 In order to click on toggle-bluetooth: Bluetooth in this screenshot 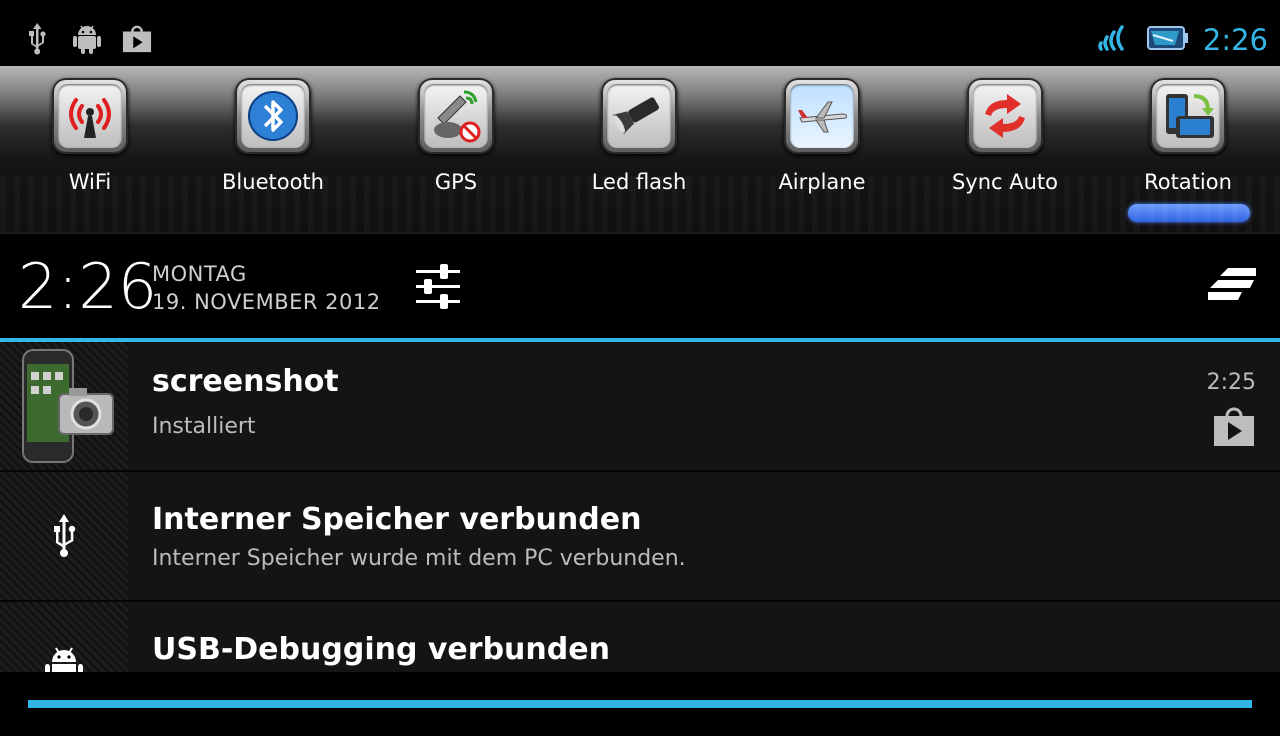, I will do `click(275, 151)`.